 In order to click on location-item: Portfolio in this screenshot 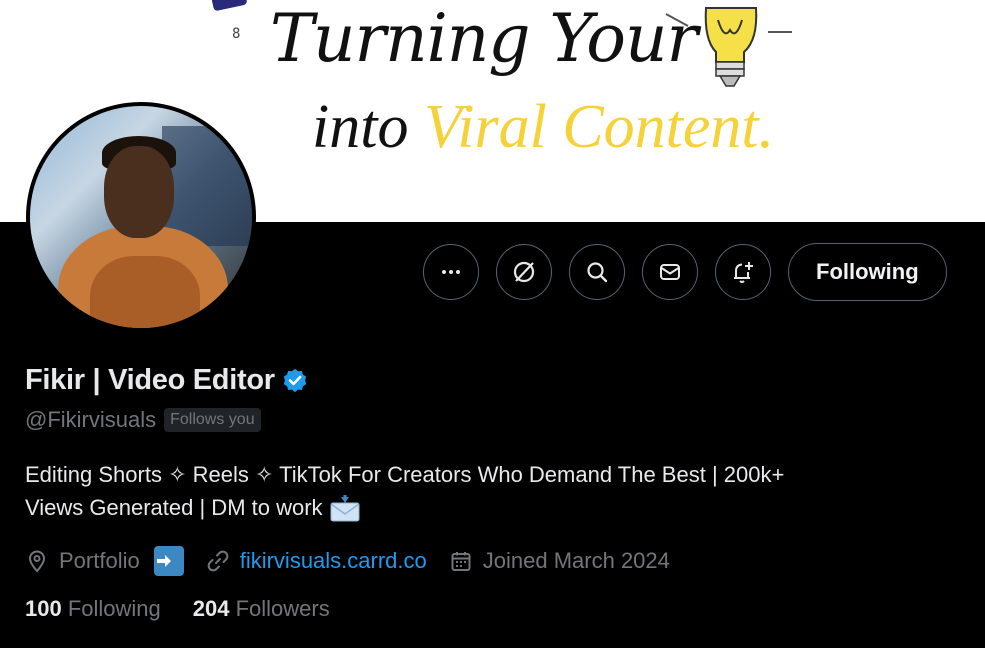, I will do `click(104, 561)`.